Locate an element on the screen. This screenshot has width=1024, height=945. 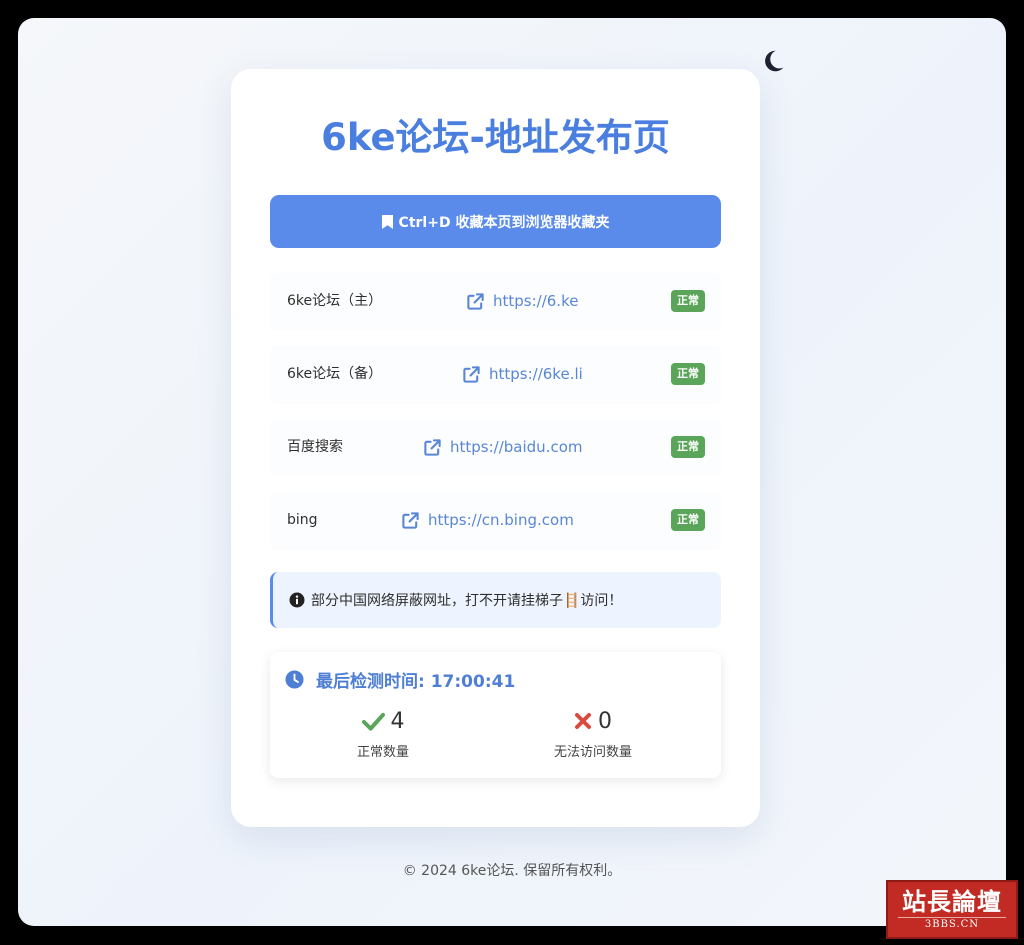
theme-toggle-button is located at coordinates (773, 61).